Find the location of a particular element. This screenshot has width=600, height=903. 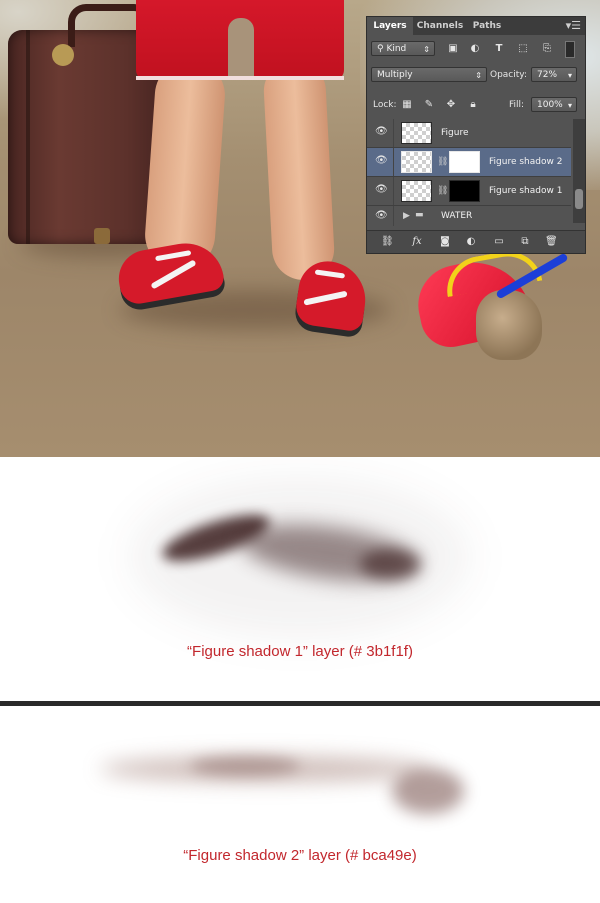

layers-bottom-bar: ⛓︎ fx ◙ ◐ ▭ ⧉ 🗑︎ is located at coordinates (476, 241).